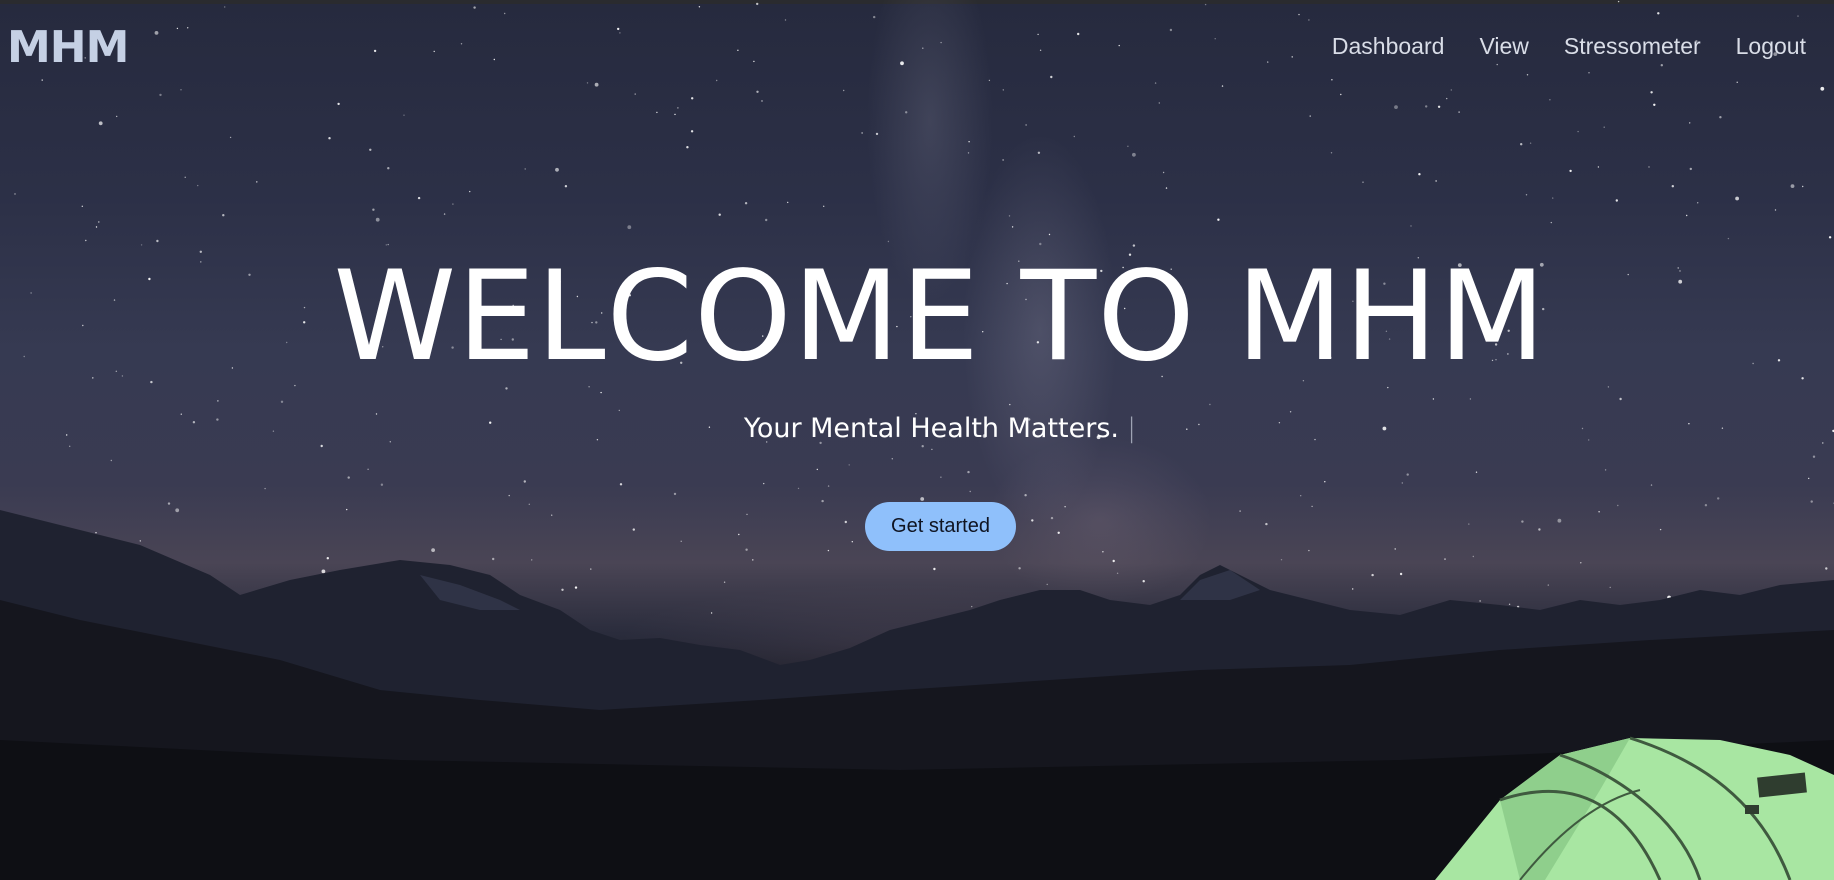 Image resolution: width=1834 pixels, height=880 pixels. Describe the element at coordinates (68, 47) in the screenshot. I see `site-logo: MHM` at that location.